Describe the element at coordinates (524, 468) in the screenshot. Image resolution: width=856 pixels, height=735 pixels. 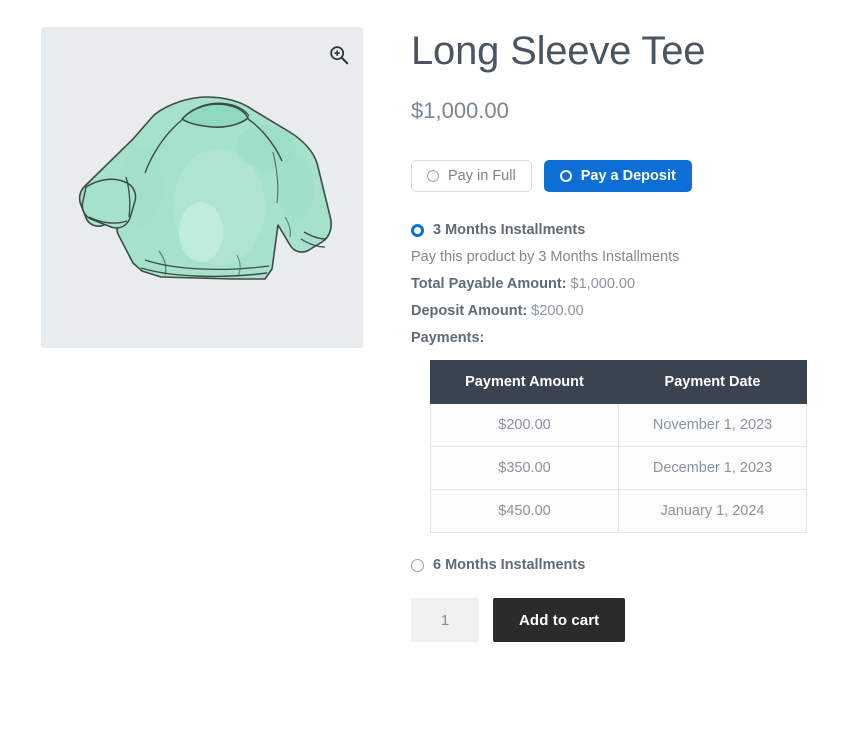
I see `cell-payment-amount: $350.00` at that location.